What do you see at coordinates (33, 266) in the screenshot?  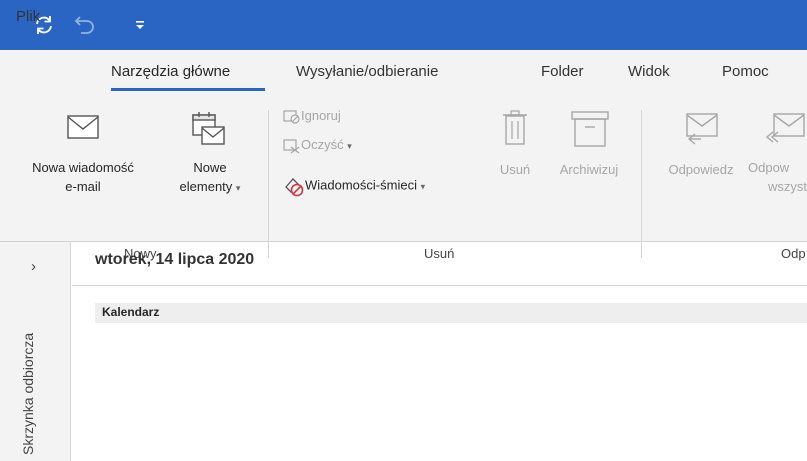 I see `expand-folder-pane-icon: ›` at bounding box center [33, 266].